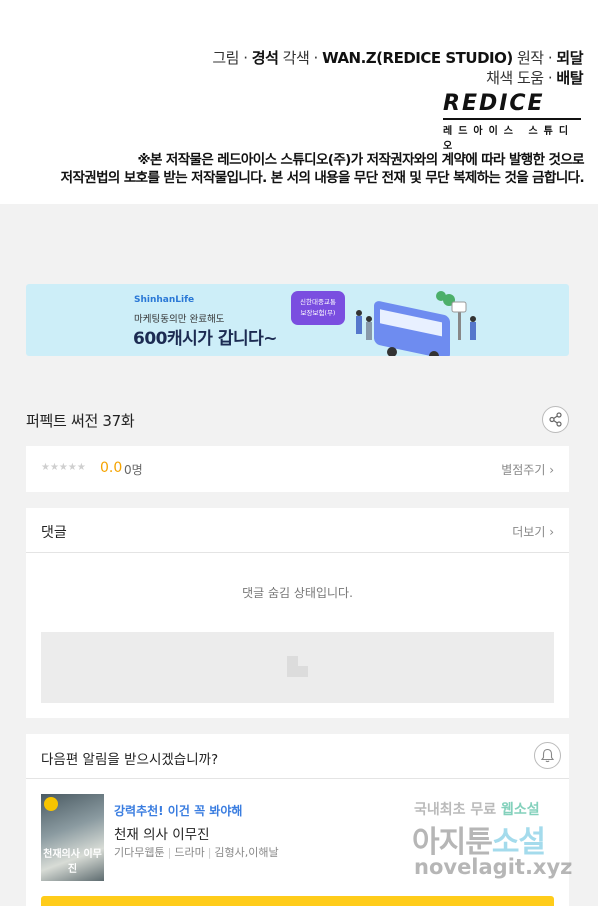 This screenshot has height=906, width=598. Describe the element at coordinates (533, 531) in the screenshot. I see `comments-more-button: 더보기 ›` at that location.